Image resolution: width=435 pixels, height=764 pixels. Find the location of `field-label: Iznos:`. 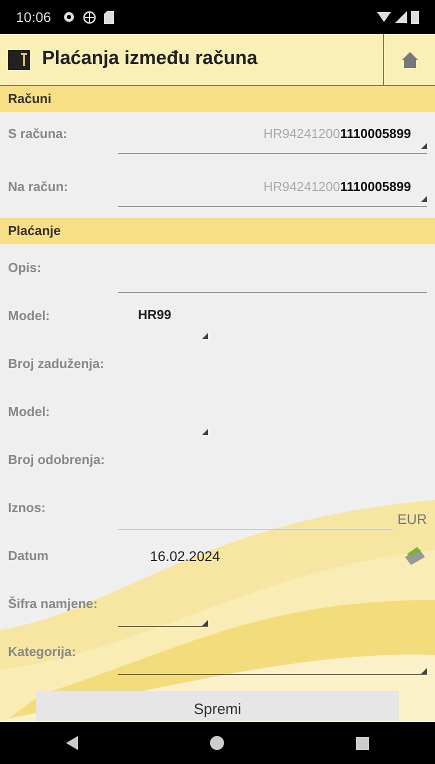

field-label: Iznos: is located at coordinates (27, 508).